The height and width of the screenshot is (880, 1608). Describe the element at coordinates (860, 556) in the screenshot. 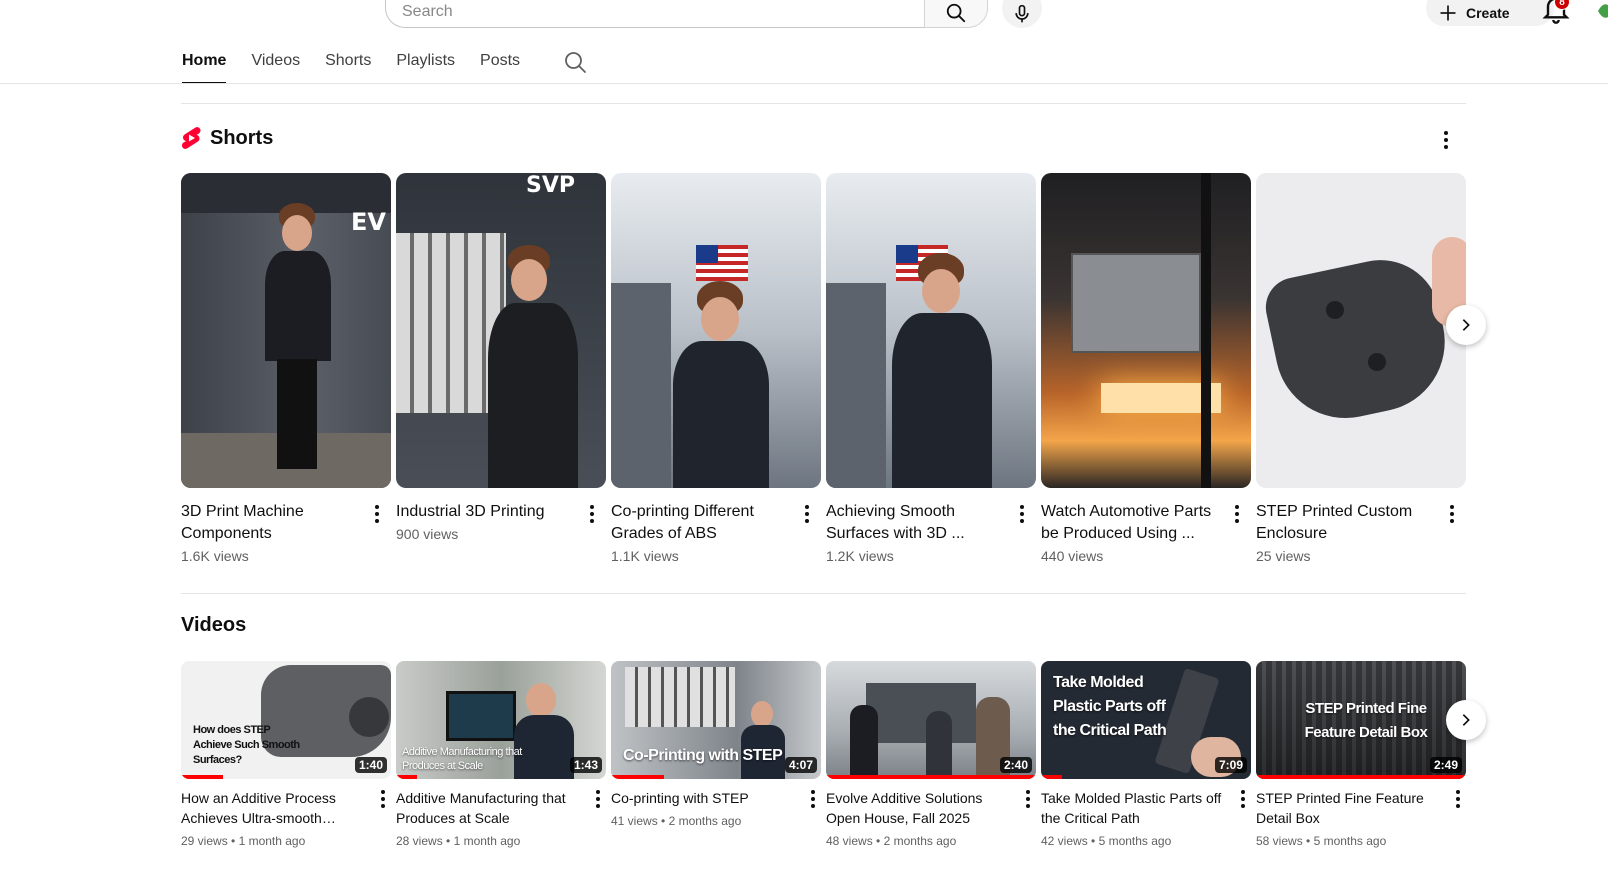

I see `short-views: 1.2K views` at that location.